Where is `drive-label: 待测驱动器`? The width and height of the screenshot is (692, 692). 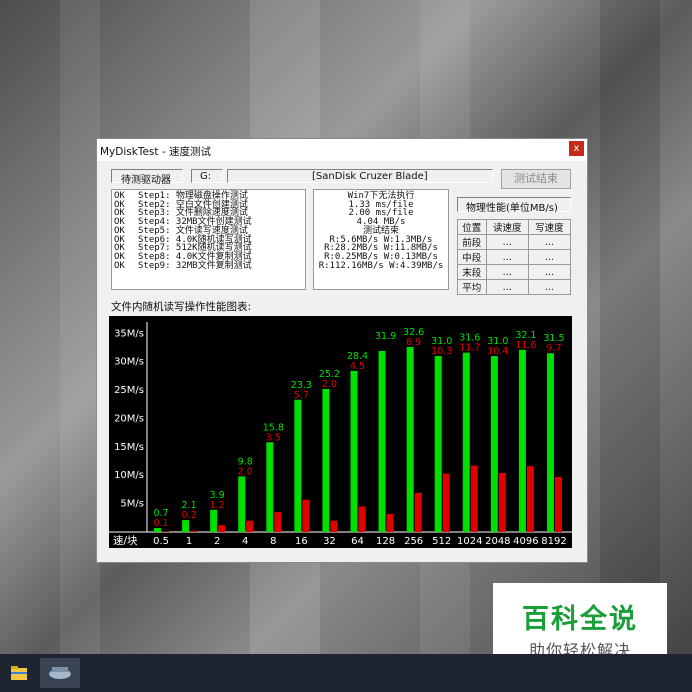
drive-label: 待测驱动器 is located at coordinates (146, 180).